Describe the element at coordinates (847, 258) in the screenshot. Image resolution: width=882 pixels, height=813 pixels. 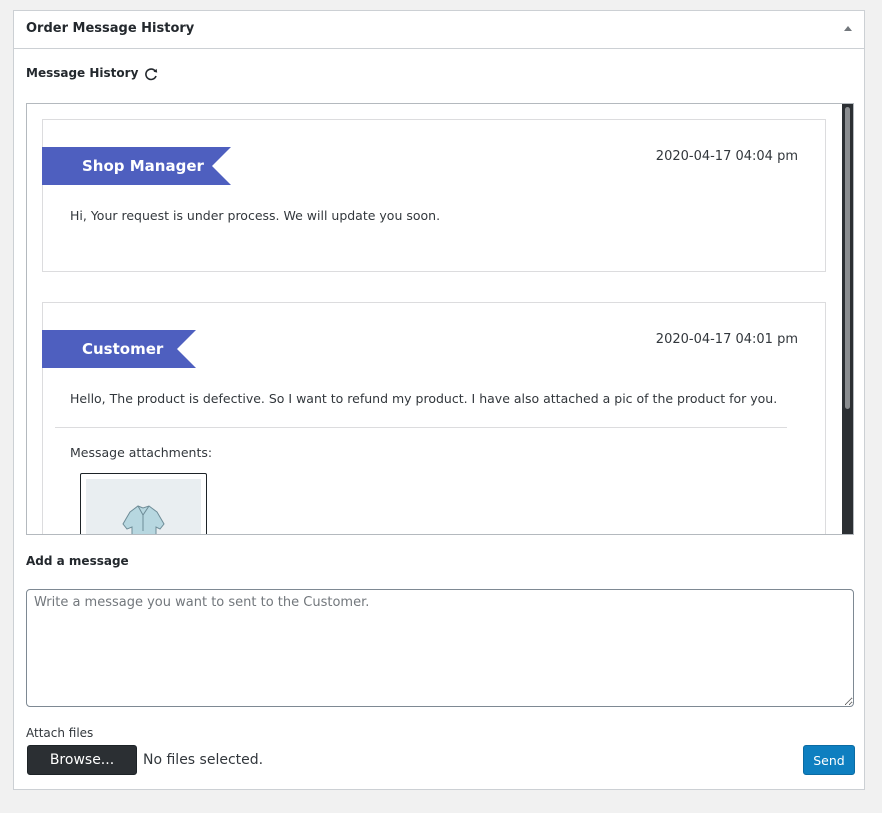
I see `scrollbar-thumb` at that location.